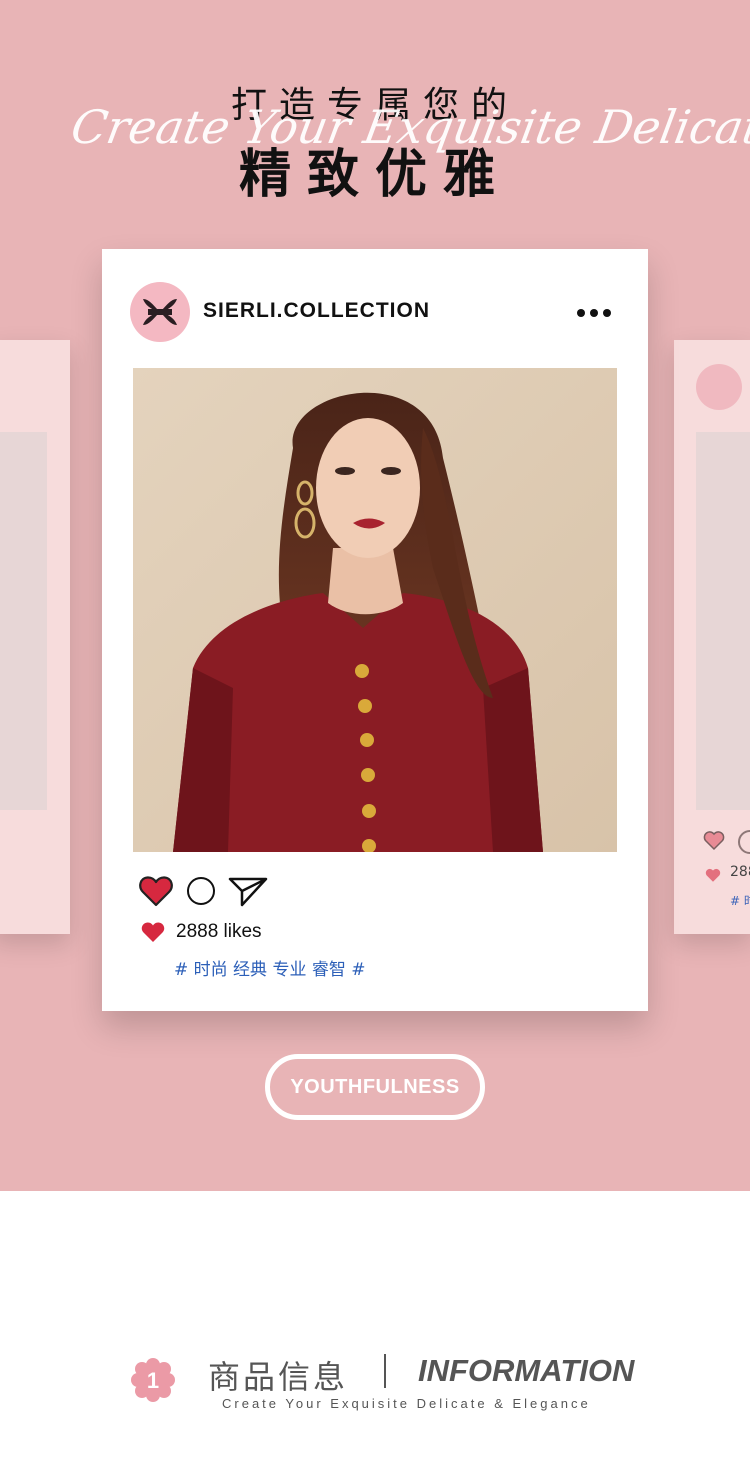 Image resolution: width=750 pixels, height=1461 pixels. I want to click on info-number: 1, so click(153, 1380).